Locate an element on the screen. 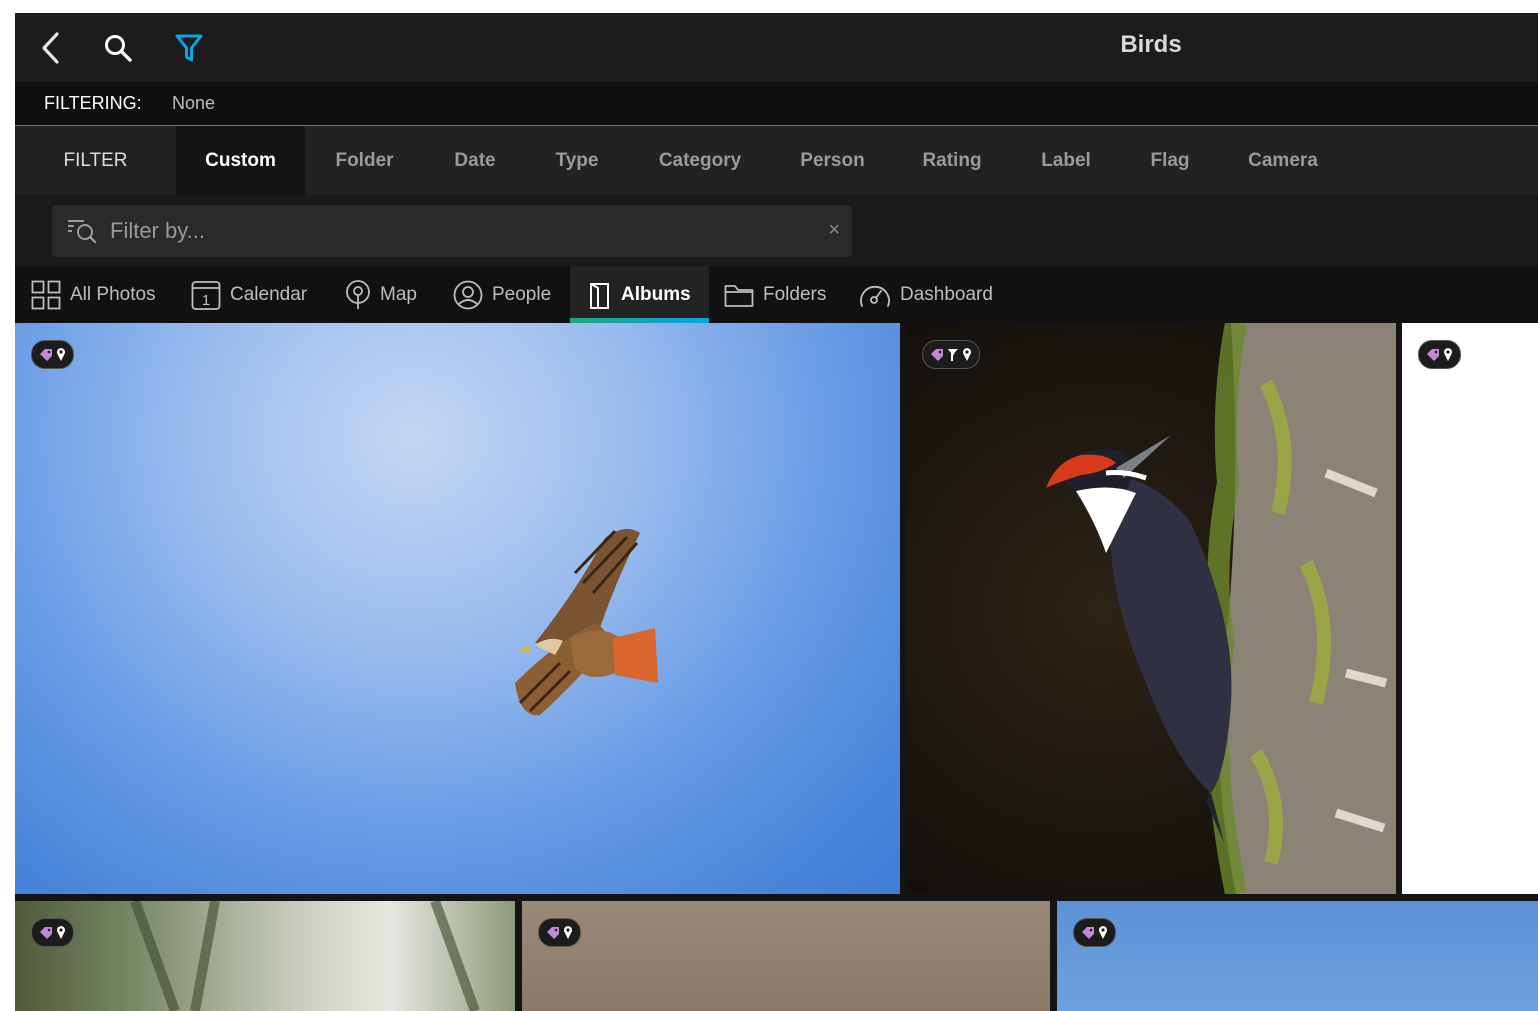 This screenshot has height=1011, width=1538. filter-search-row: Filter by... × is located at coordinates (776, 230).